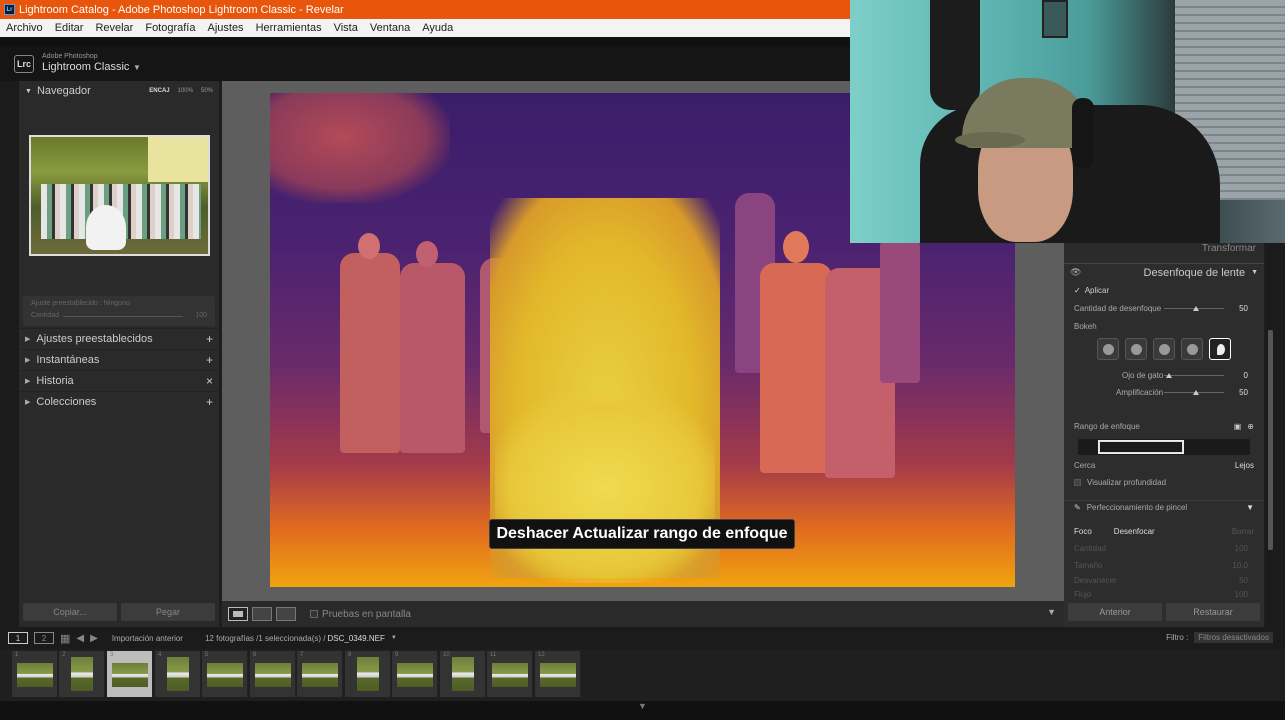 Image resolution: width=1285 pixels, height=720 pixels. What do you see at coordinates (1270, 440) in the screenshot?
I see `right-panel-scrollbar` at bounding box center [1270, 440].